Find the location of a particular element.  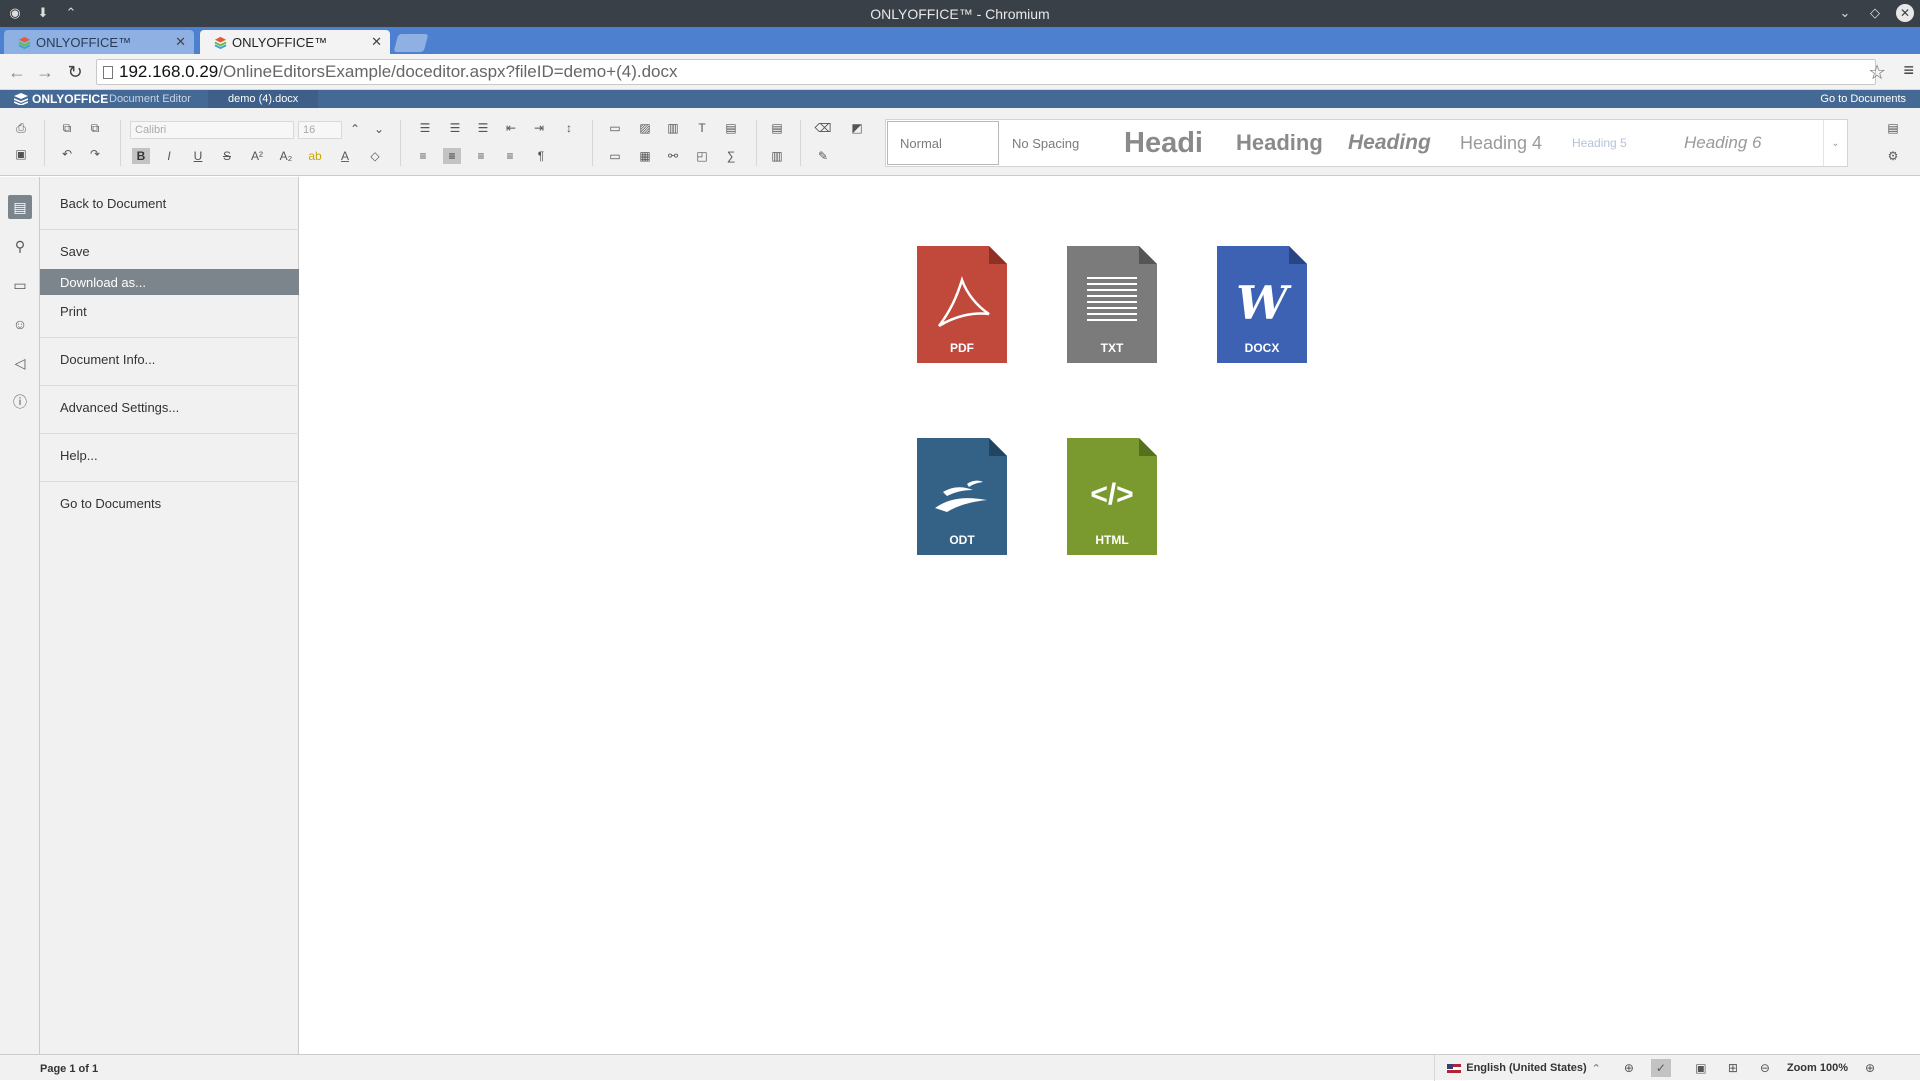

superscript-icon: A² is located at coordinates (257, 156).